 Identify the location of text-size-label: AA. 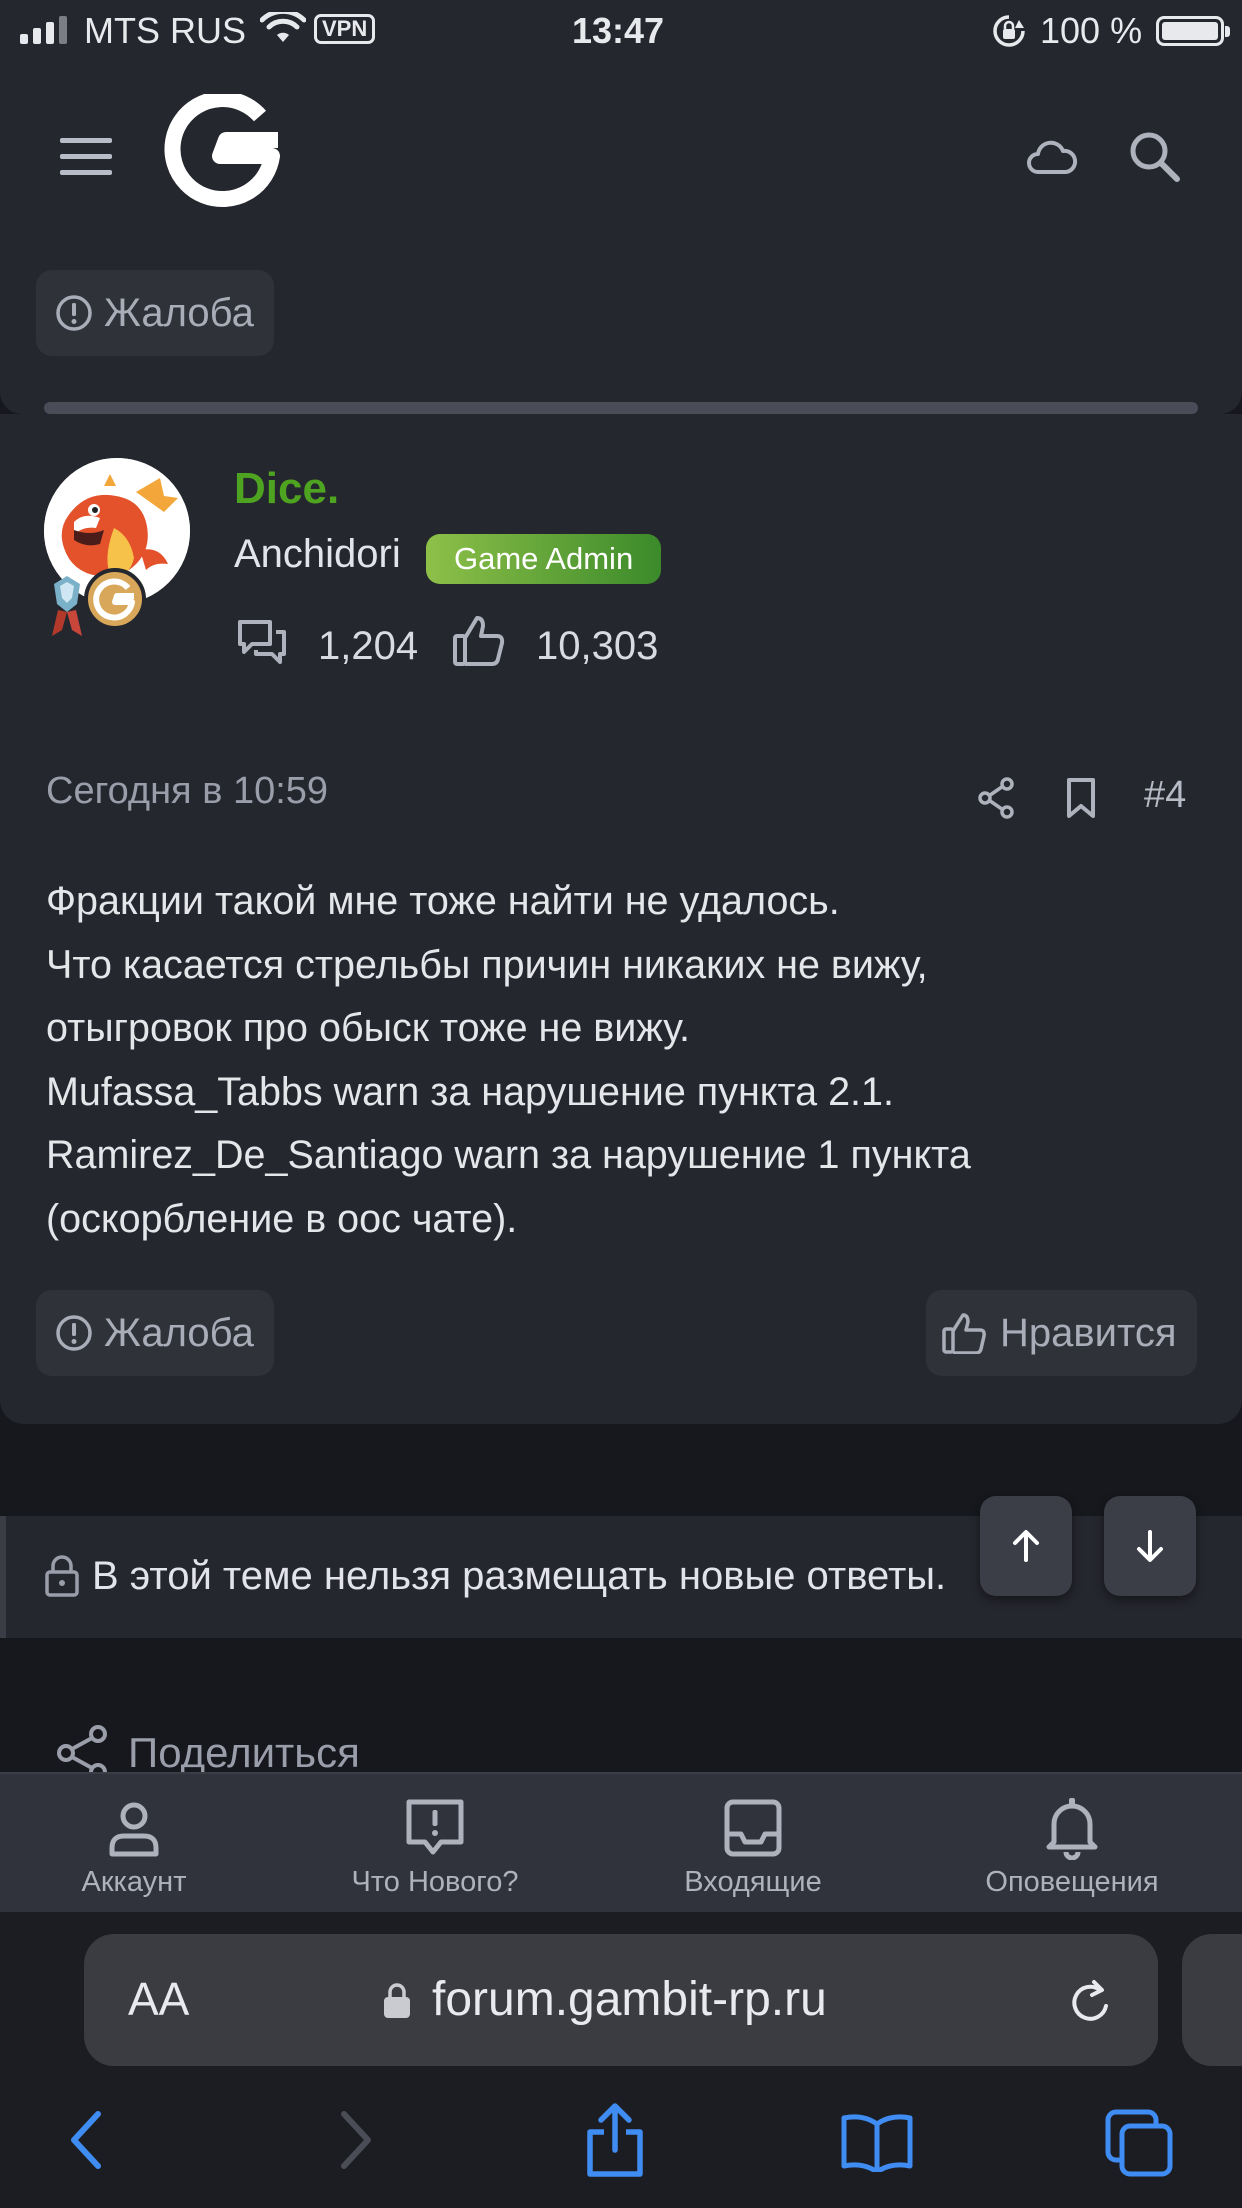
(159, 1999).